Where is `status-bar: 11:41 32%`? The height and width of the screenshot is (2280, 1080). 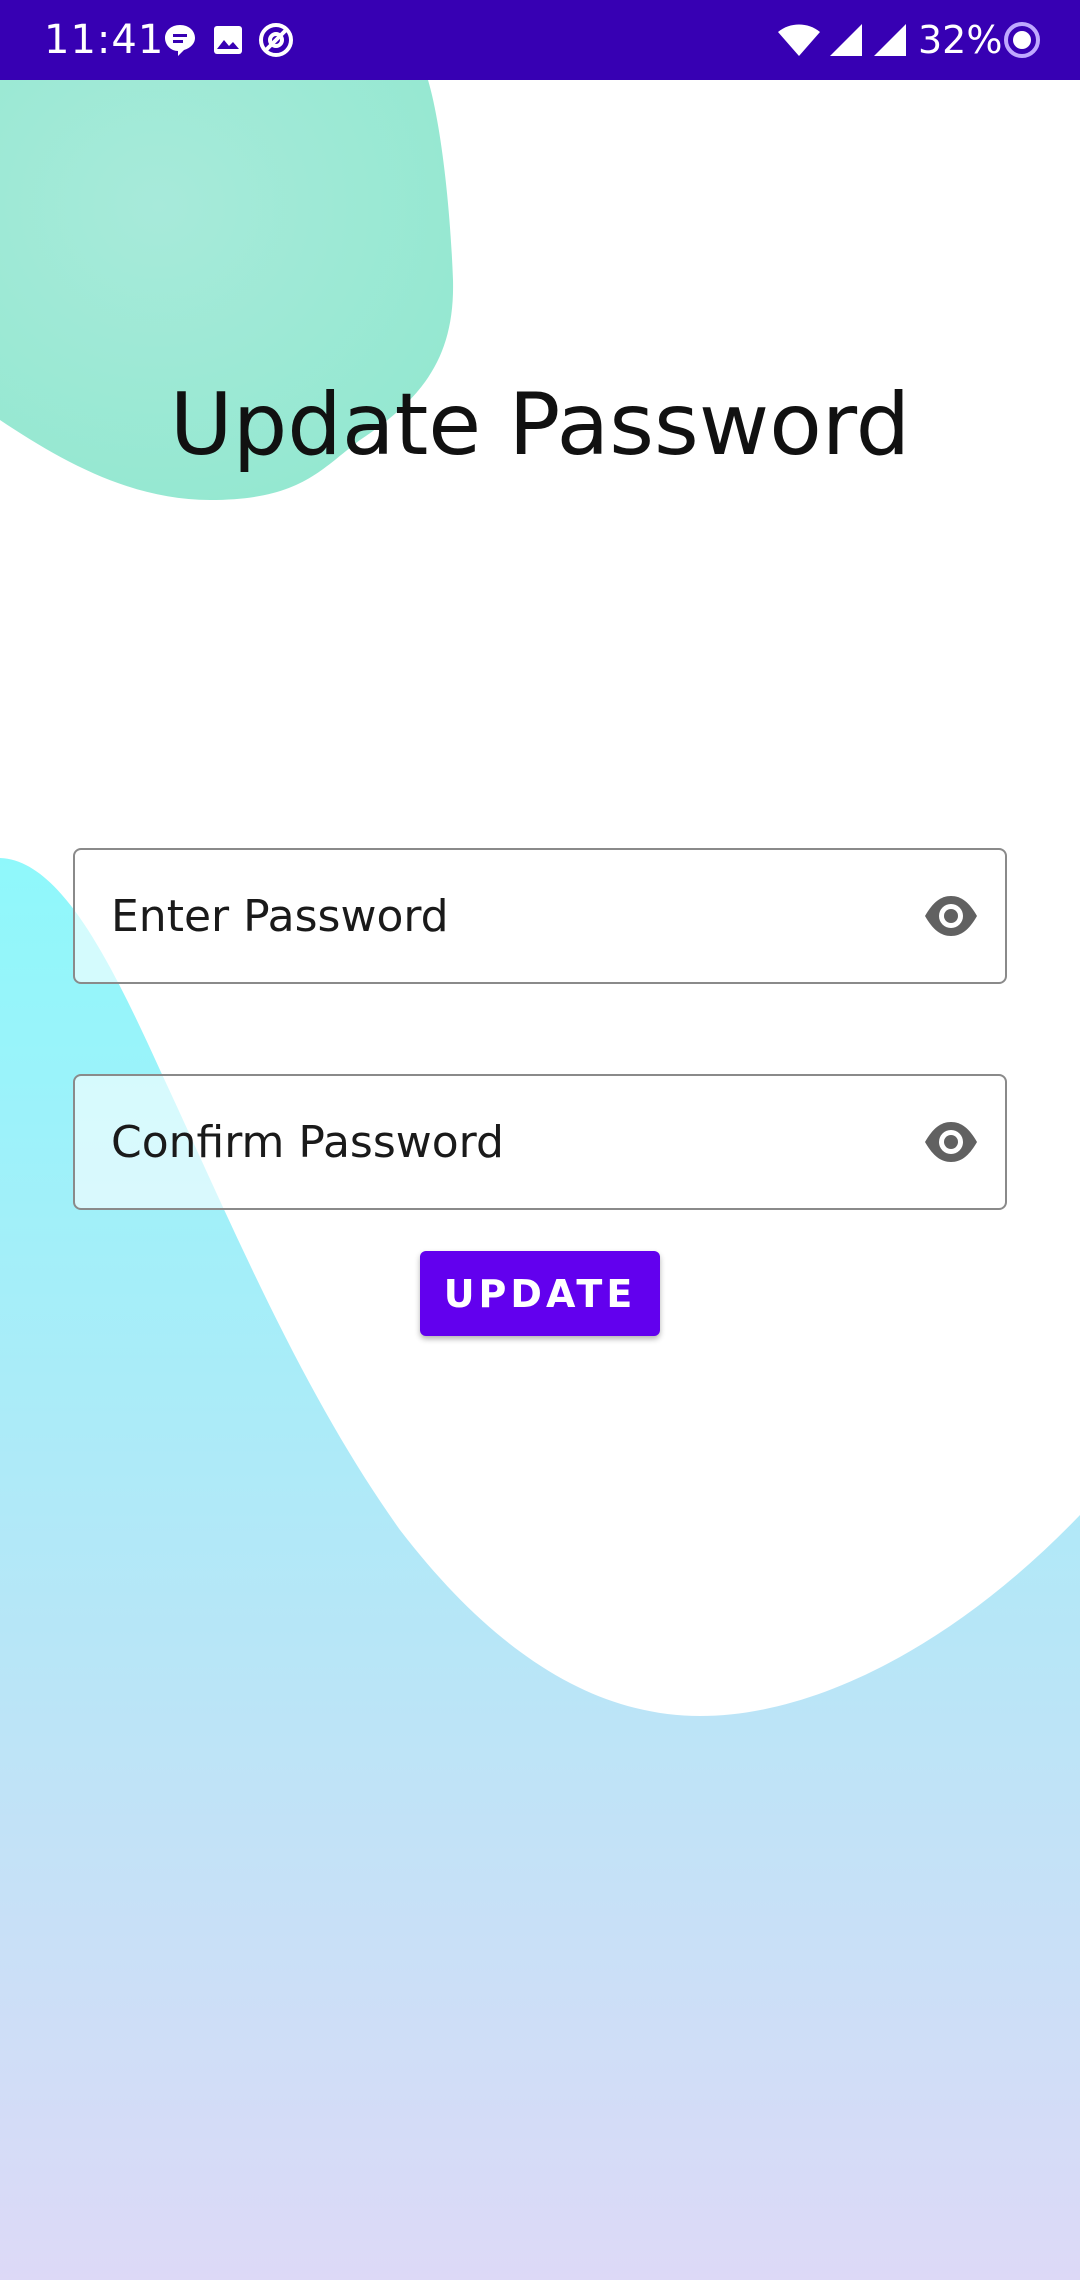 status-bar: 11:41 32% is located at coordinates (540, 40).